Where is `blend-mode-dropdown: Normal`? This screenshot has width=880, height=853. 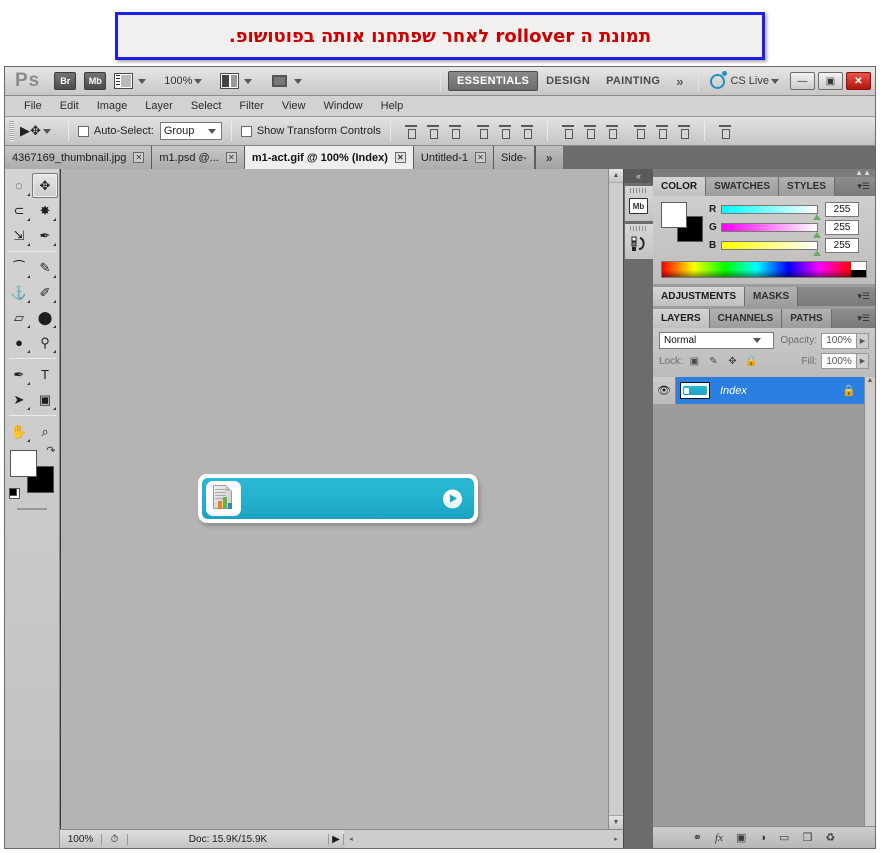
blend-mode-dropdown: Normal is located at coordinates (717, 340).